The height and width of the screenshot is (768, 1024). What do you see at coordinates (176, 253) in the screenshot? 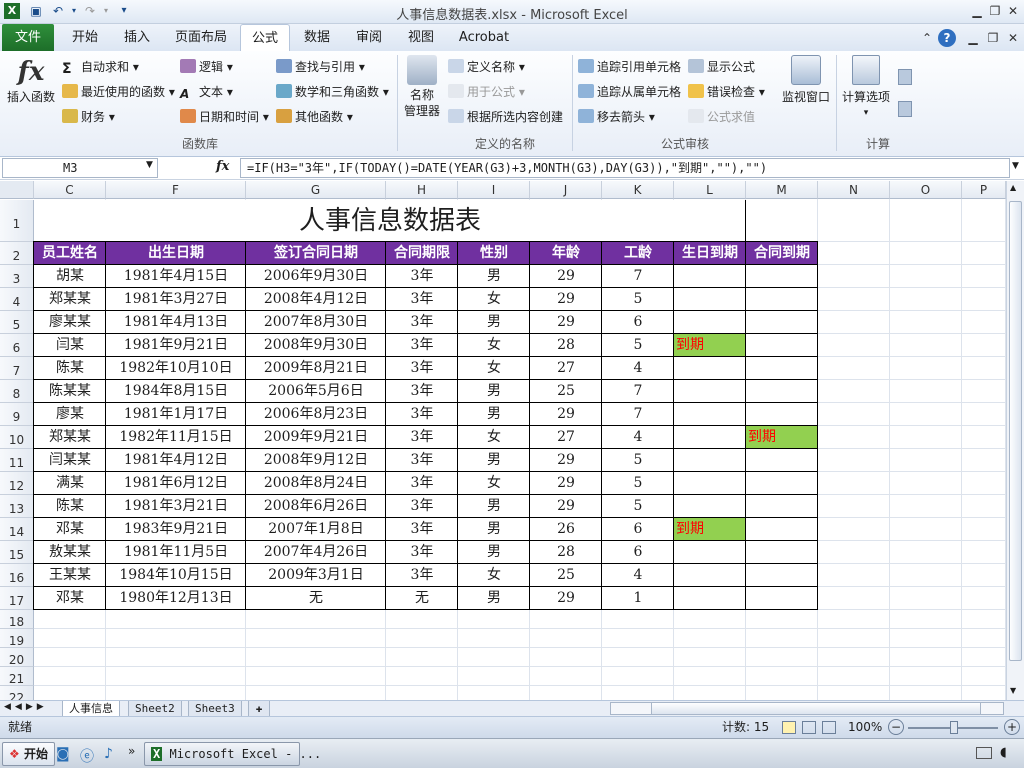
I see `header-cell: 出生日期` at bounding box center [176, 253].